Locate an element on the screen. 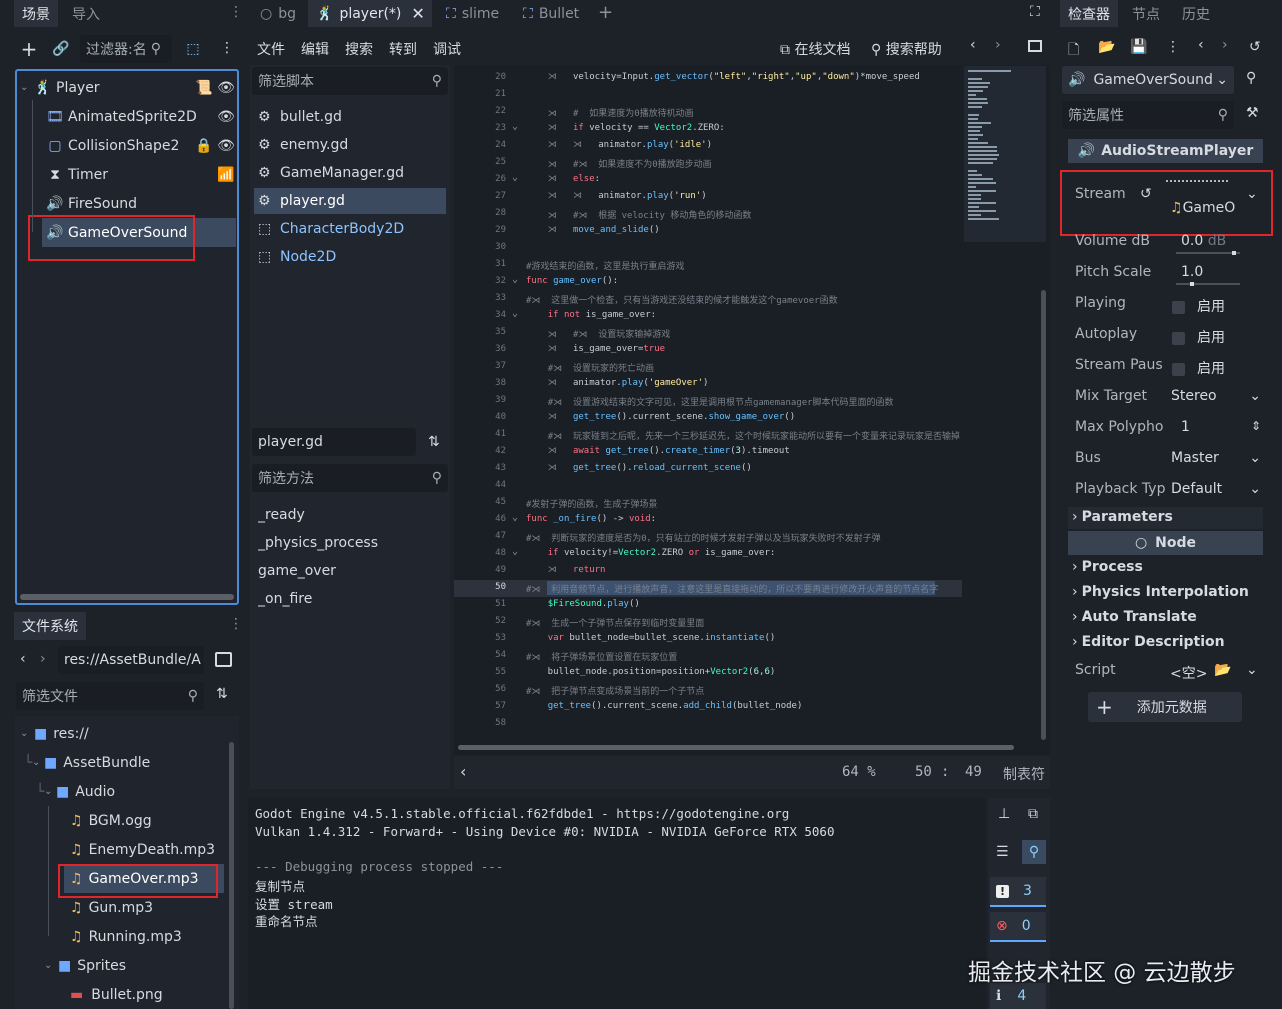 Image resolution: width=1282 pixels, height=1009 pixels. prop-mixtarget-select: Stereo ⌄ is located at coordinates (1216, 396).